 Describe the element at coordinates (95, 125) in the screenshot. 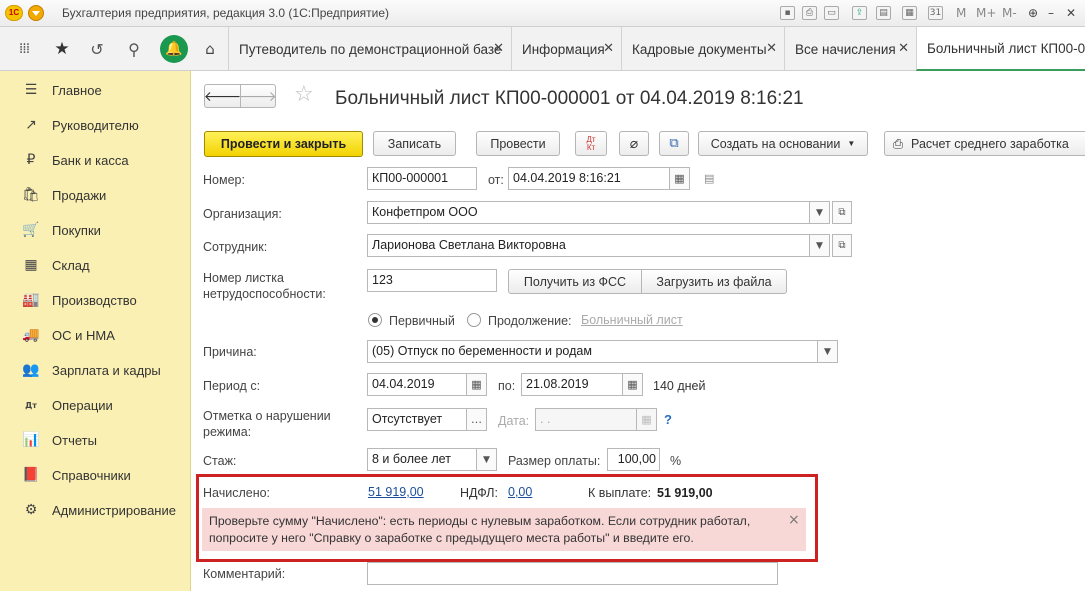

I see `sidebar-item-1: ↗ Руководителю` at that location.